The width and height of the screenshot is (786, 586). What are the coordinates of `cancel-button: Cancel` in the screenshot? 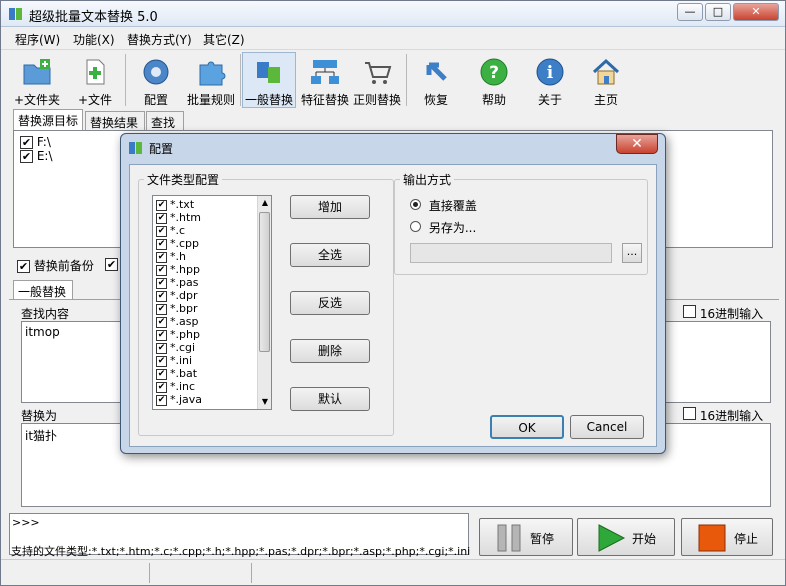 It's located at (607, 427).